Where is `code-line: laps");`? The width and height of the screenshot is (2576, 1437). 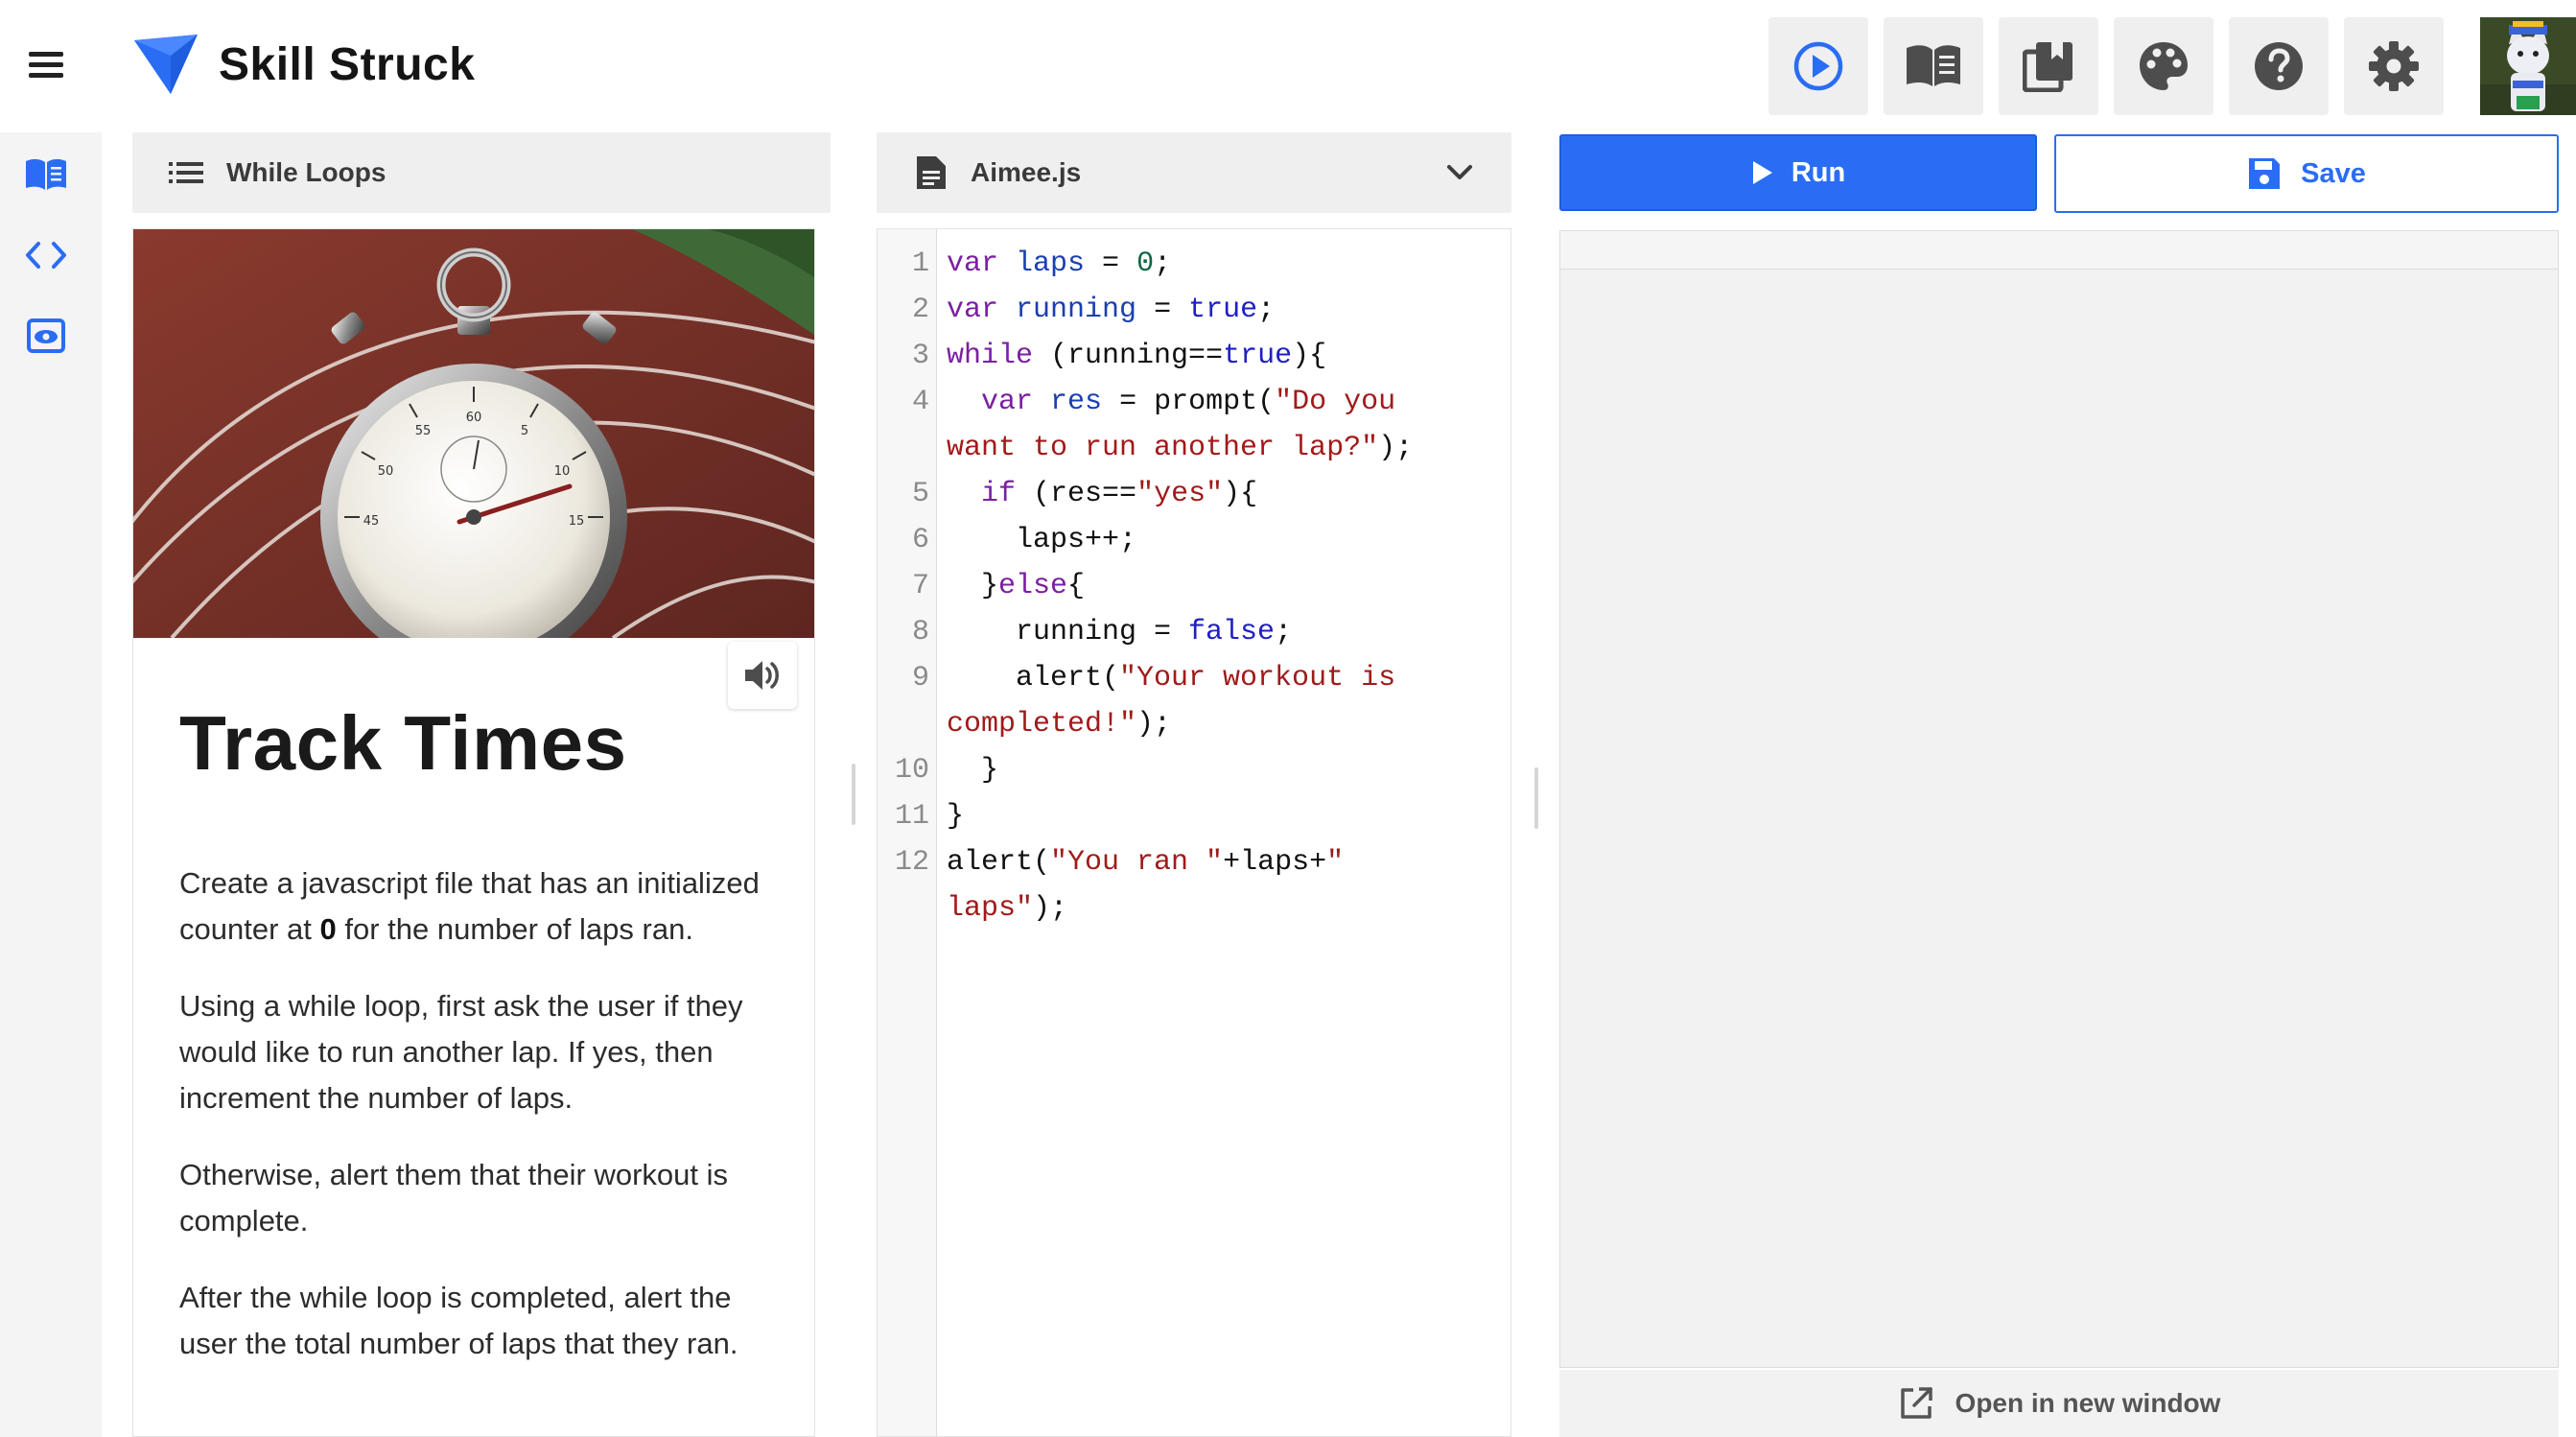
code-line: laps"); is located at coordinates (1194, 908).